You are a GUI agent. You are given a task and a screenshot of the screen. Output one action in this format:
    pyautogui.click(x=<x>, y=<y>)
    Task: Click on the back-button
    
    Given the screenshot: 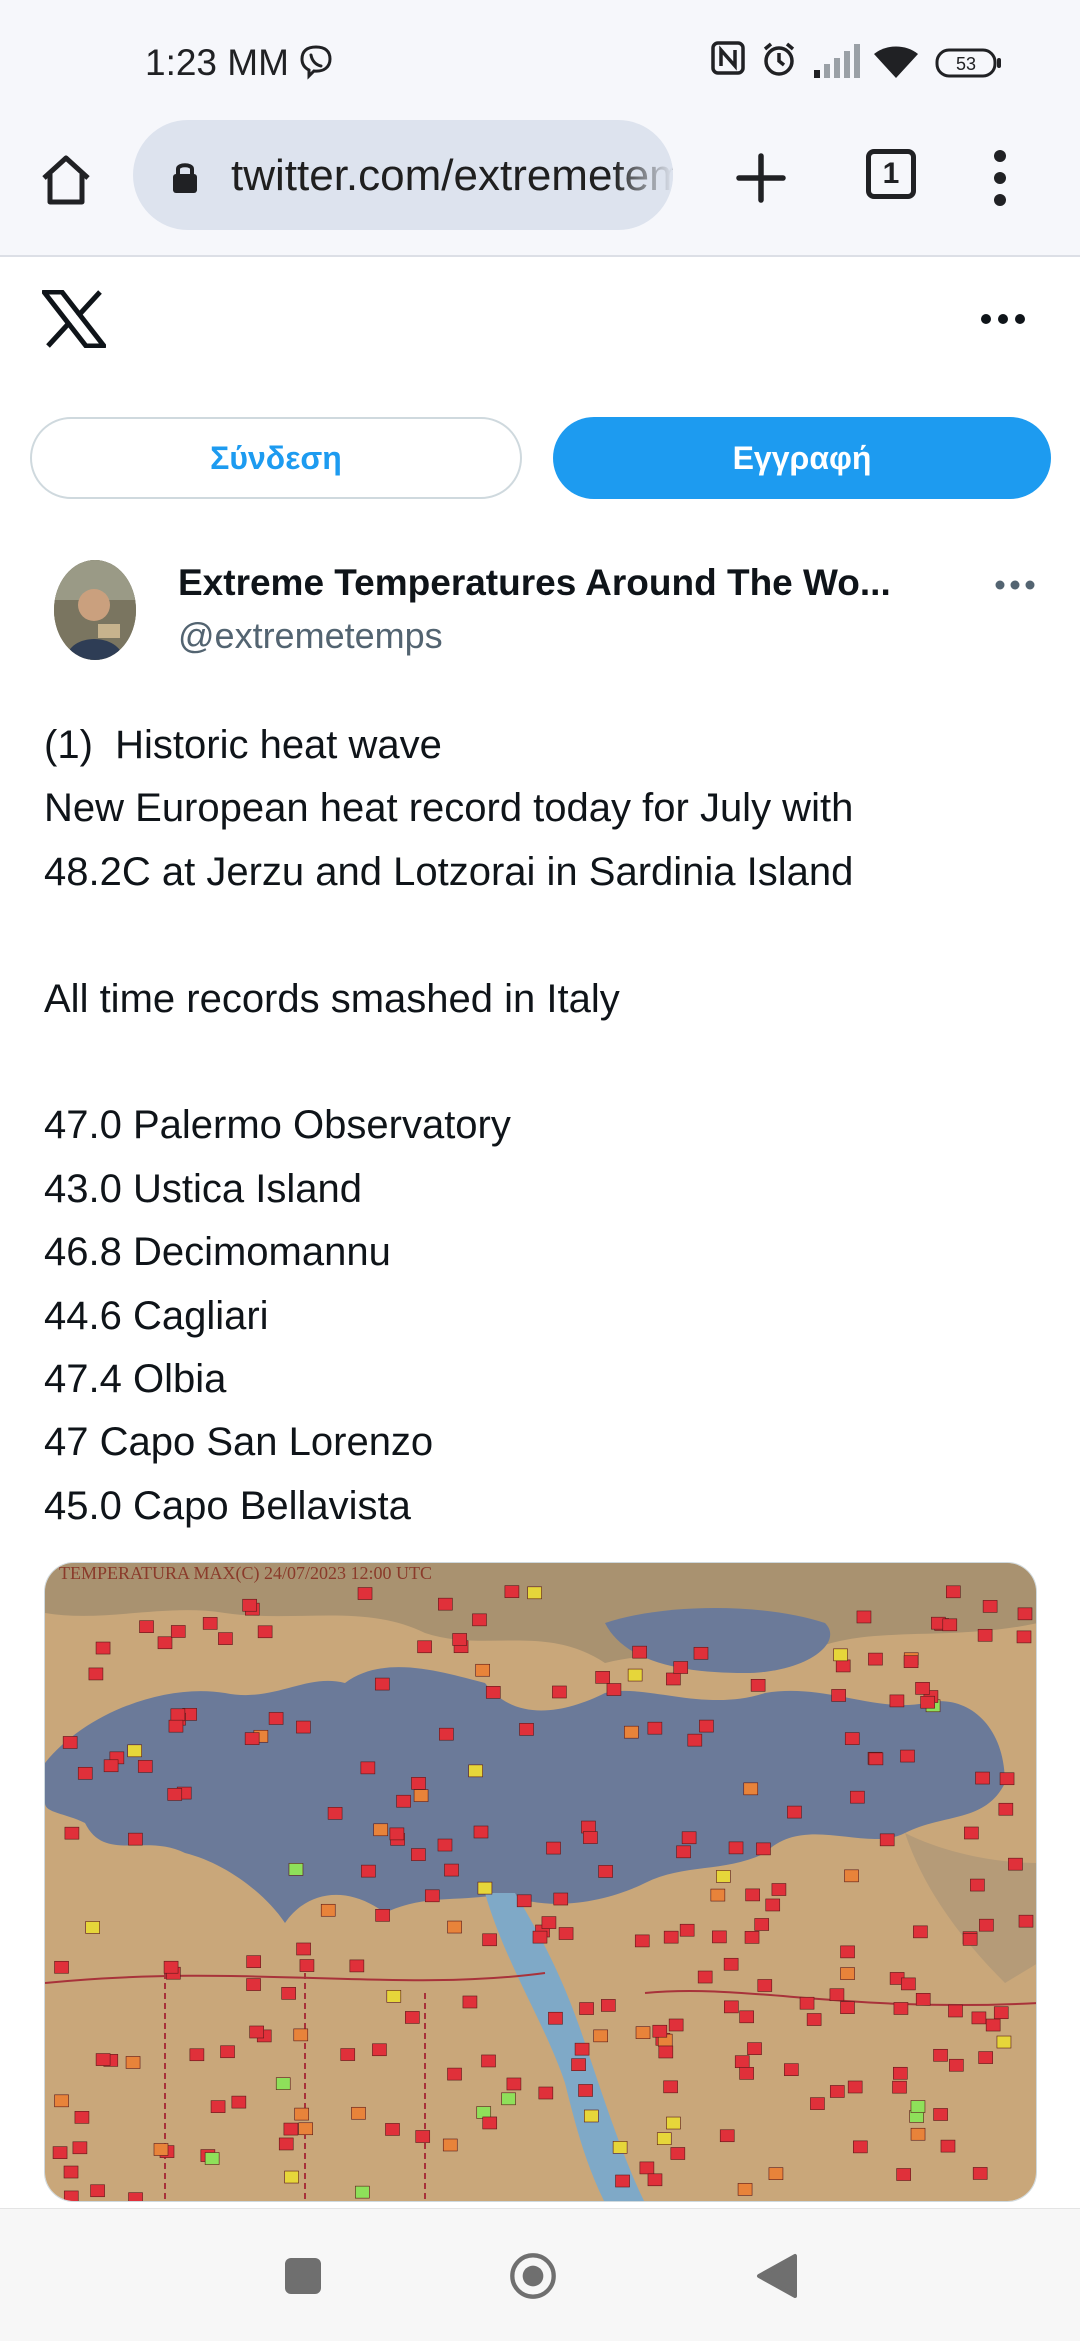 What is the action you would take?
    pyautogui.click(x=777, y=2276)
    